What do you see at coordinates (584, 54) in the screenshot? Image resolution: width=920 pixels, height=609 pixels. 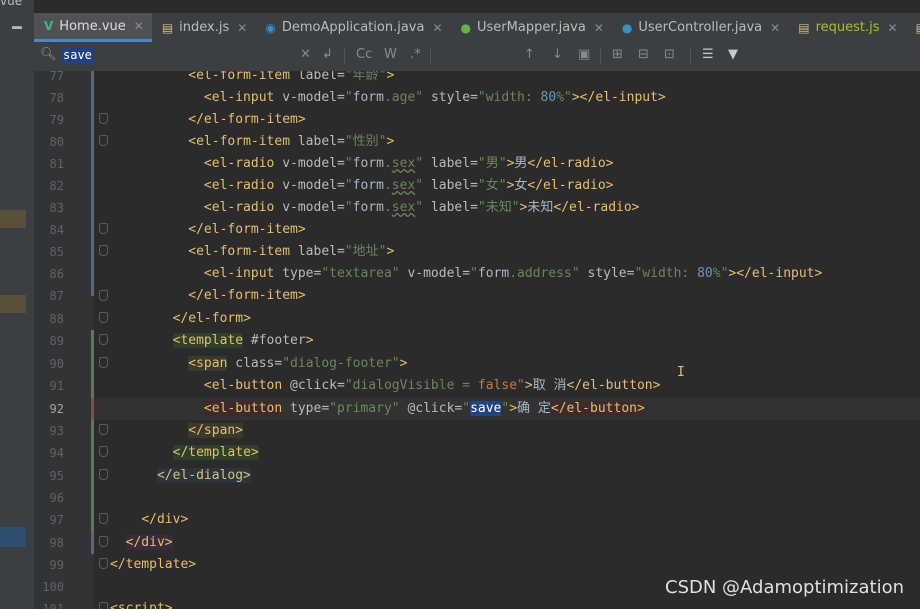 I see `select-all-occurrences-icon: ▣` at bounding box center [584, 54].